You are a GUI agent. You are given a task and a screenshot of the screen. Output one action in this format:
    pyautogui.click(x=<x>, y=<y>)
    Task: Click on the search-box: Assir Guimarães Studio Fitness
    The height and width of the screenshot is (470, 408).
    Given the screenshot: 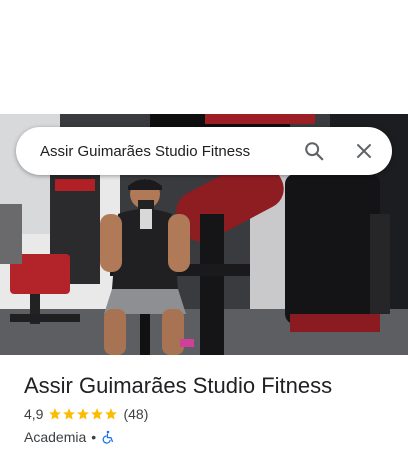 What is the action you would take?
    pyautogui.click(x=204, y=151)
    